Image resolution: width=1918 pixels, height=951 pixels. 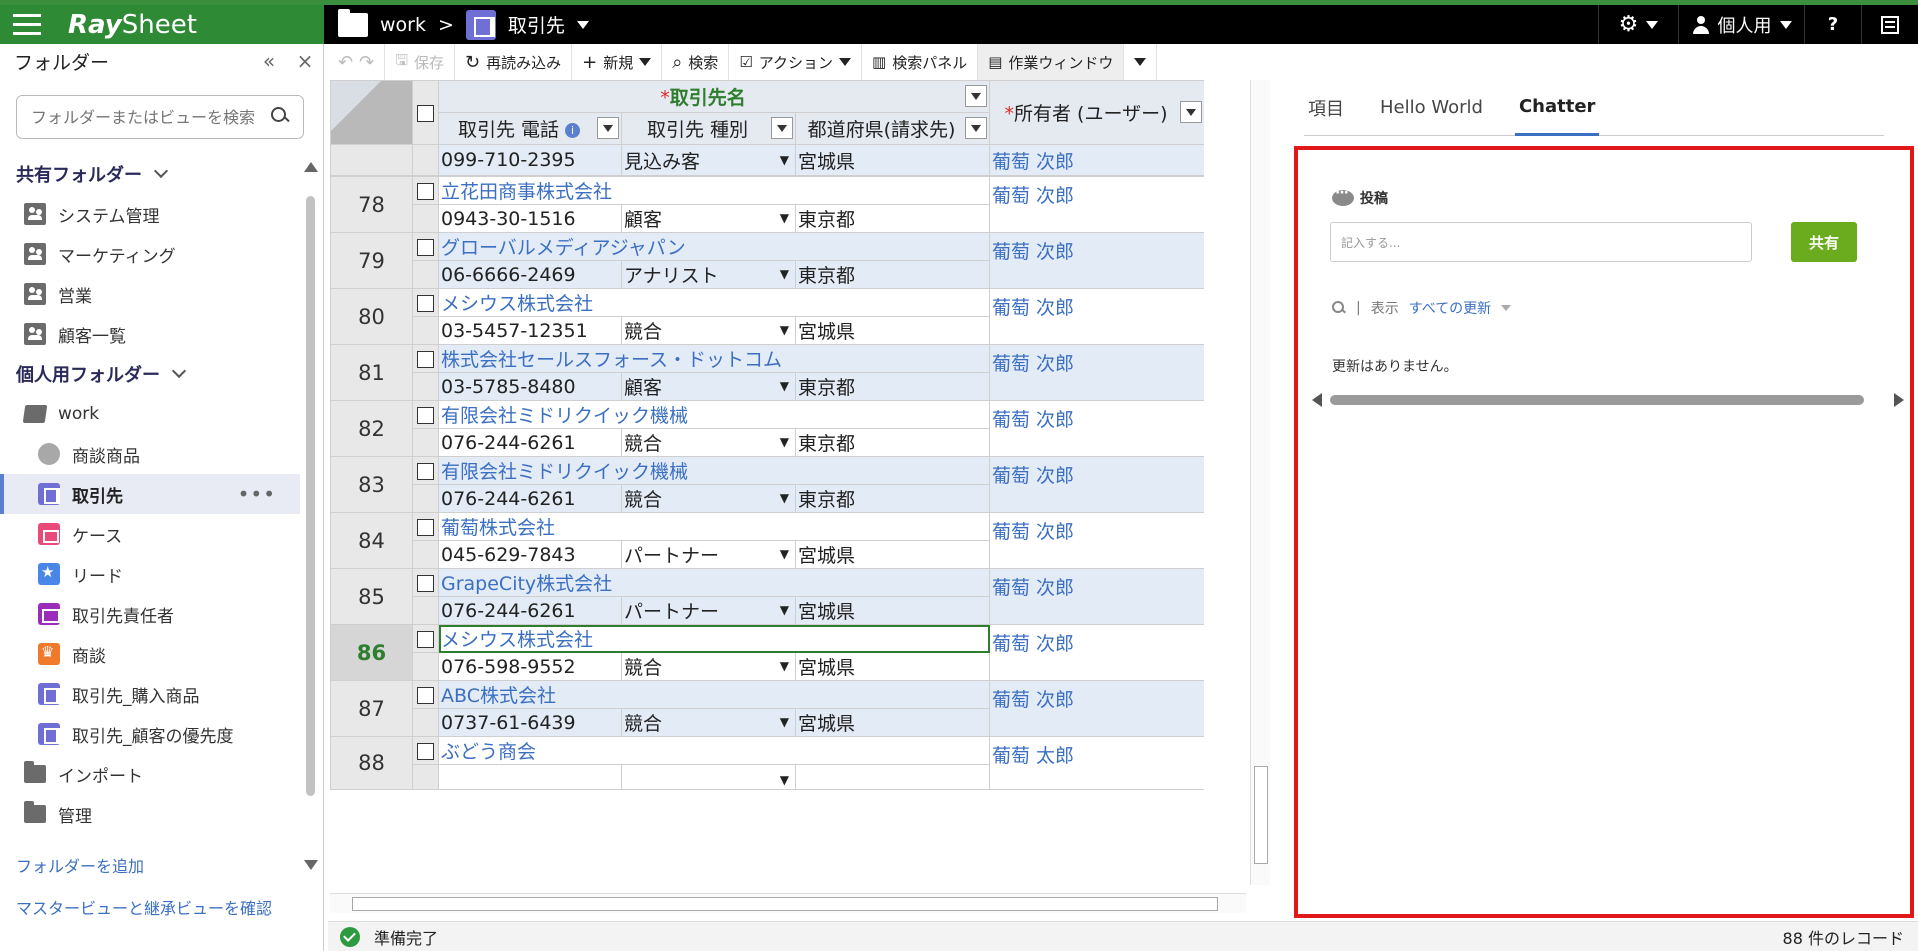 What do you see at coordinates (1608, 400) in the screenshot?
I see `chatter-horizontal-scrollbar` at bounding box center [1608, 400].